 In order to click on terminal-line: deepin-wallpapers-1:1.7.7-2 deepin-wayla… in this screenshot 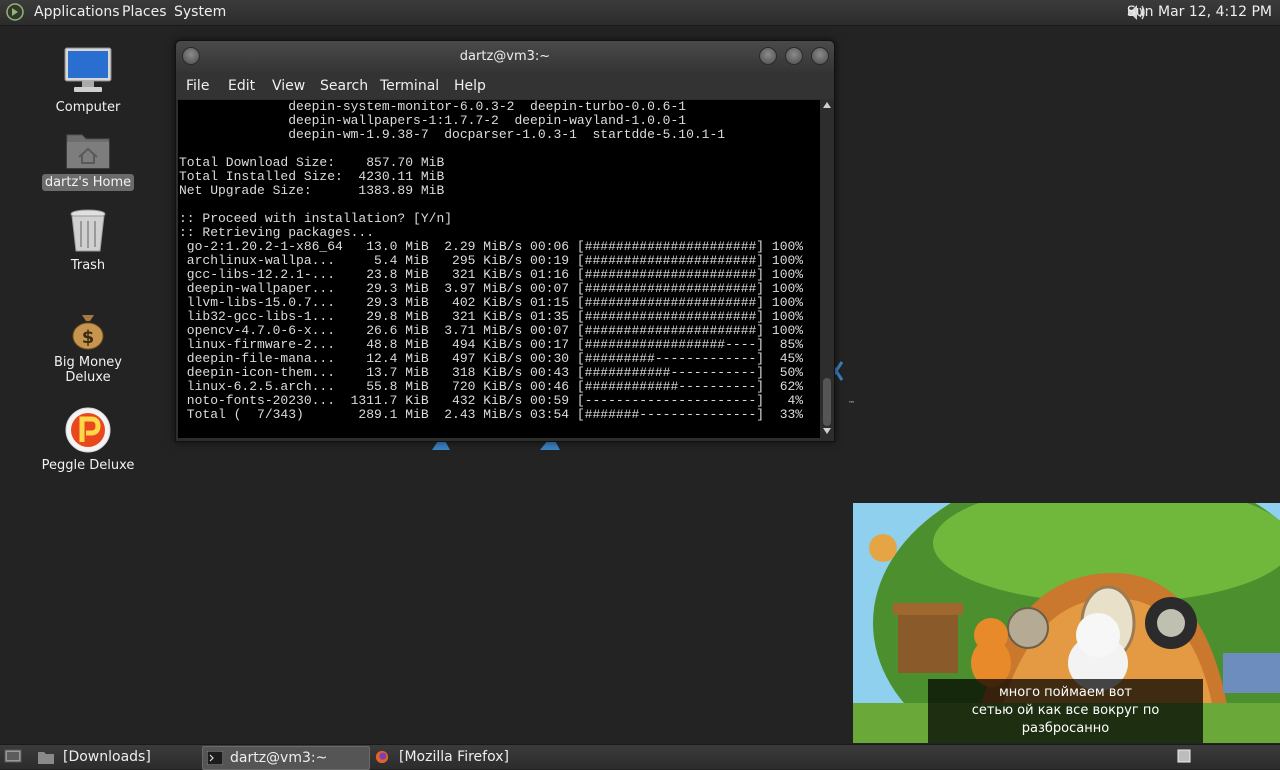, I will do `click(433, 120)`.